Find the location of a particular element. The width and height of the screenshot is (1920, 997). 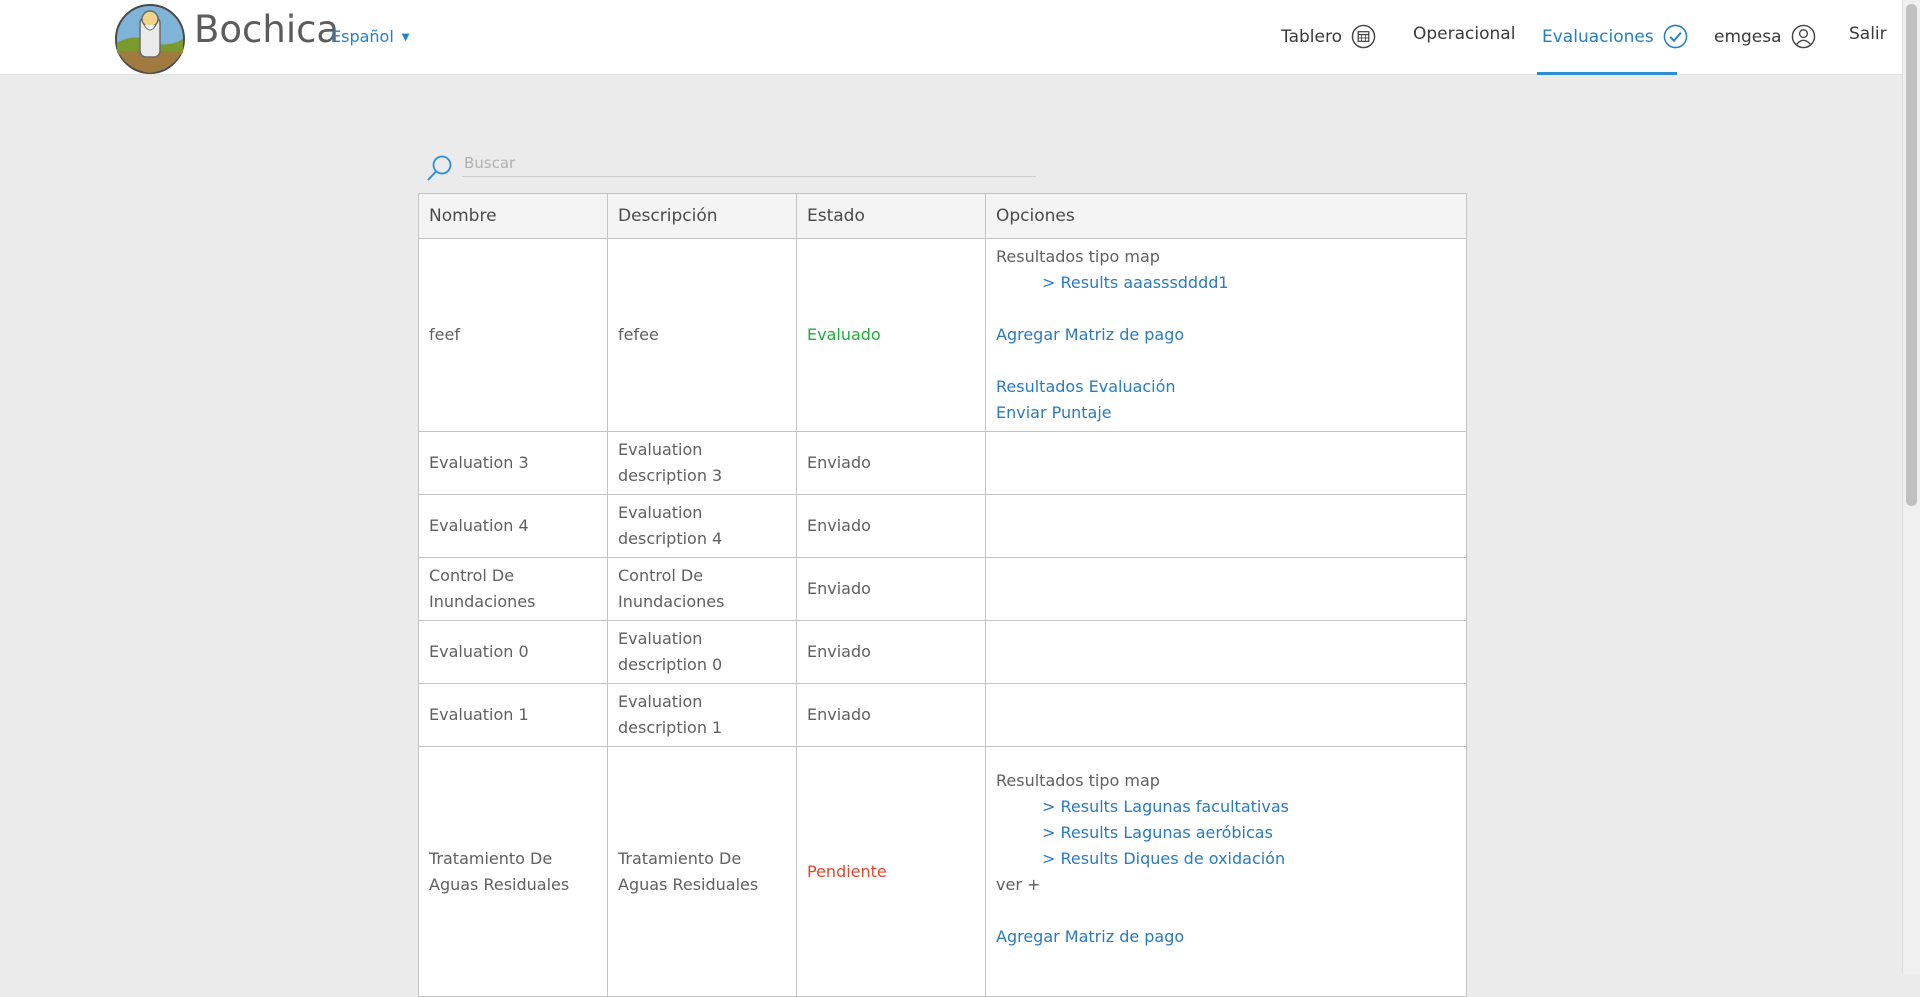

cell-name: Evaluation 3 is located at coordinates (513, 463).